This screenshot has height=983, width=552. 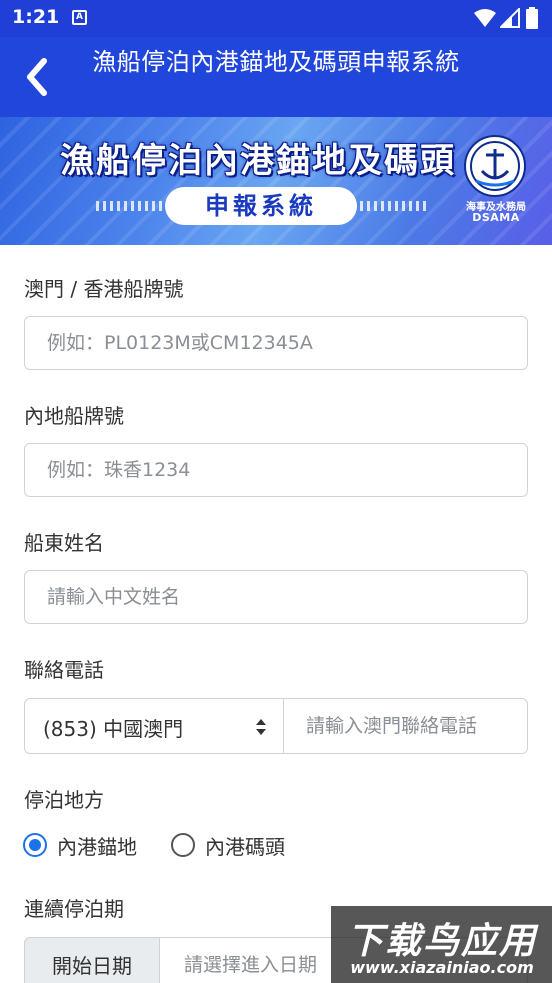 What do you see at coordinates (276, 343) in the screenshot?
I see `macau-hk-plate-input` at bounding box center [276, 343].